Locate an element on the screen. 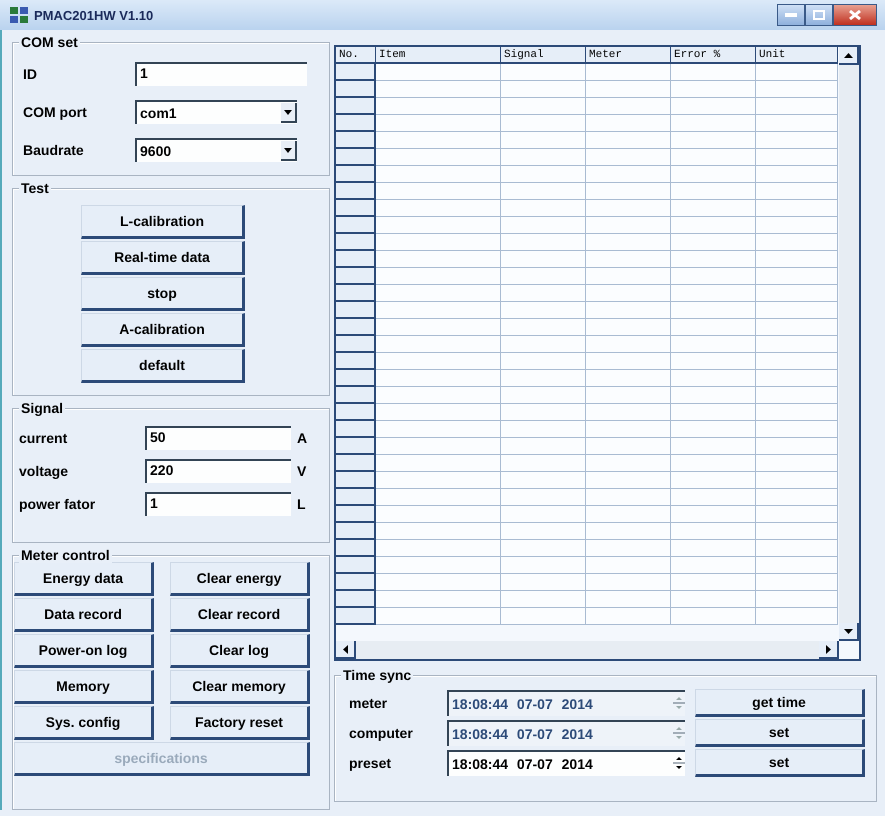 This screenshot has height=816, width=885. unit-label: L is located at coordinates (302, 504).